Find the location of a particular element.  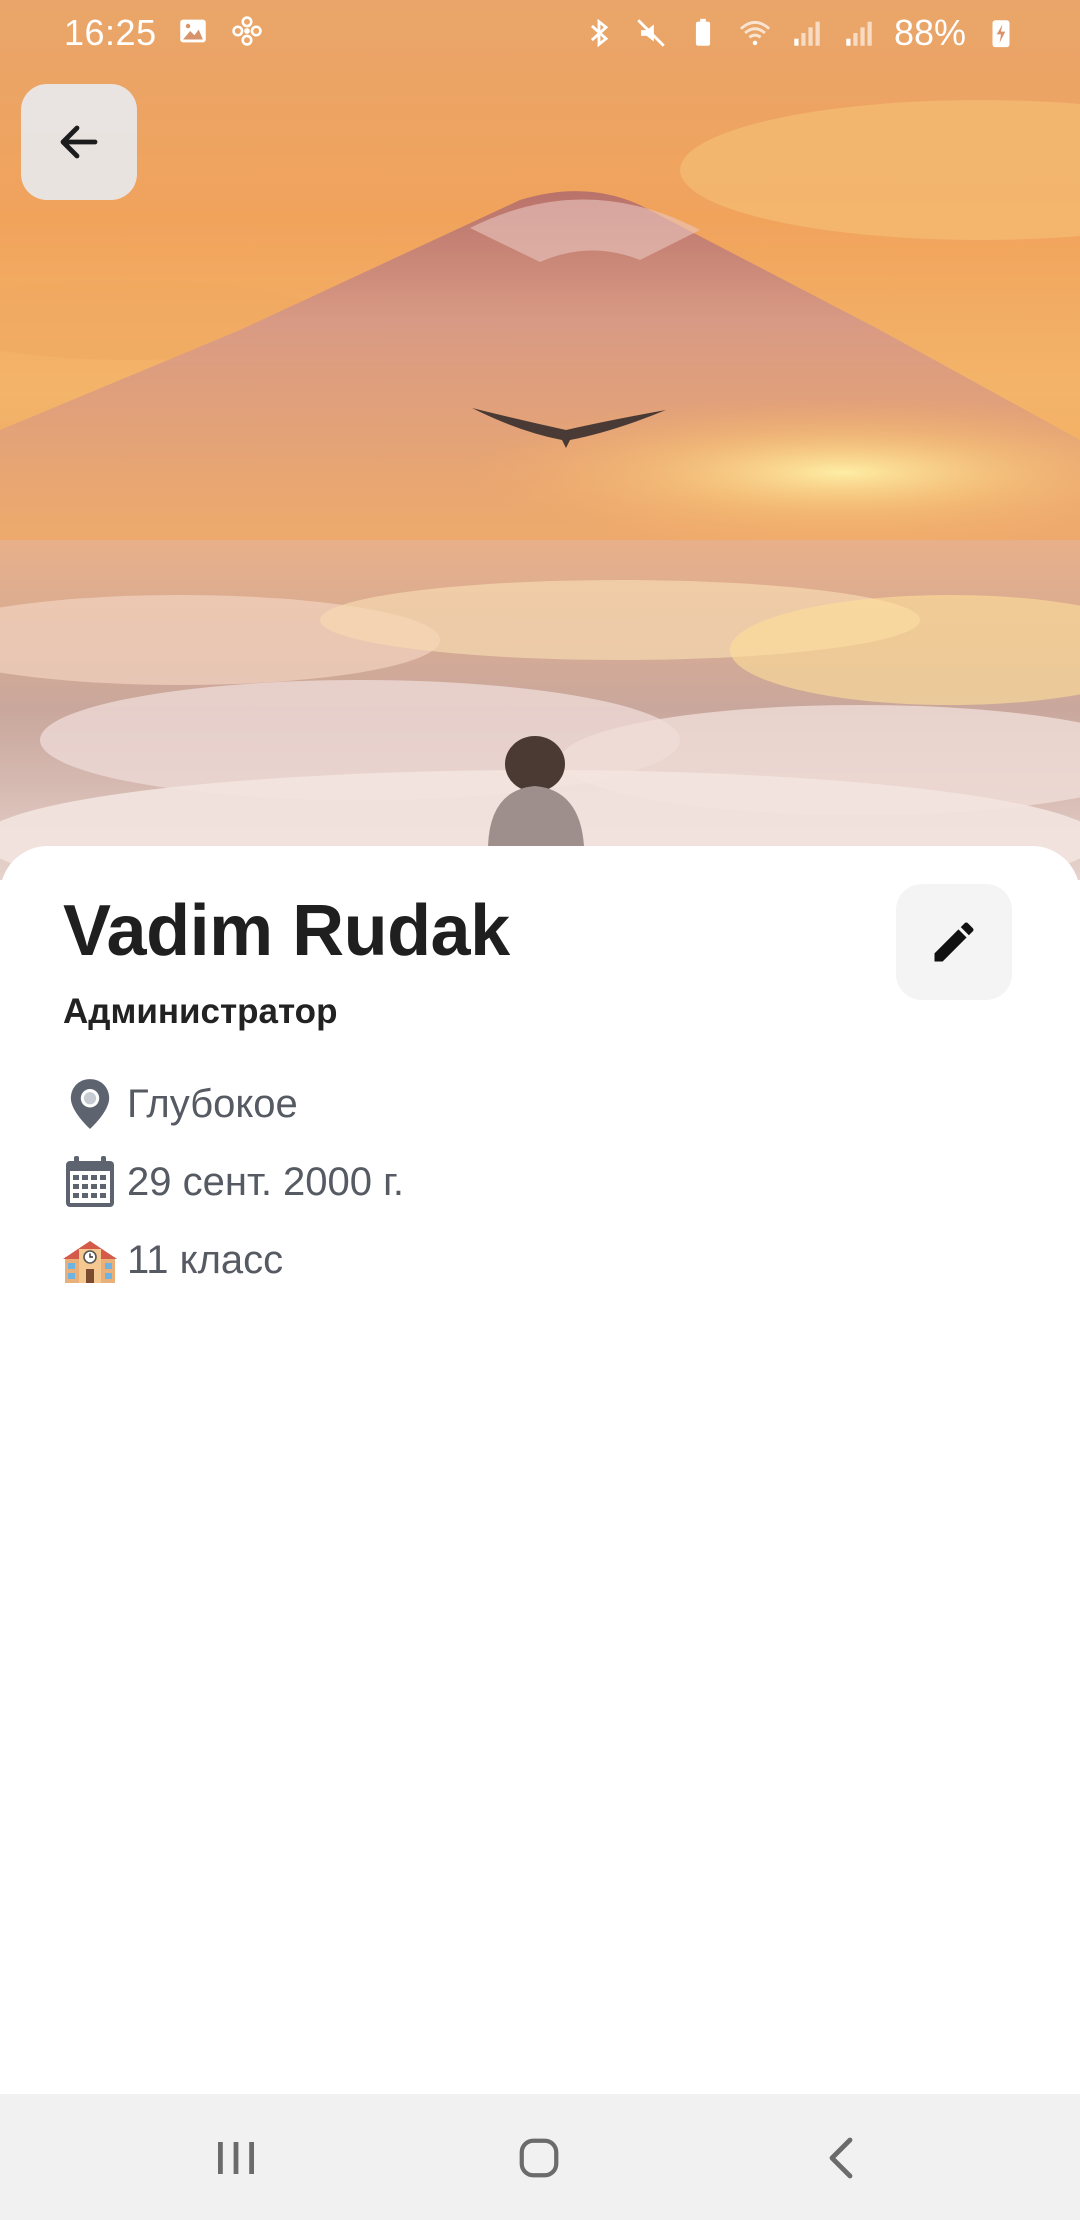

info-row-class: 11 класс is located at coordinates (173, 1260).